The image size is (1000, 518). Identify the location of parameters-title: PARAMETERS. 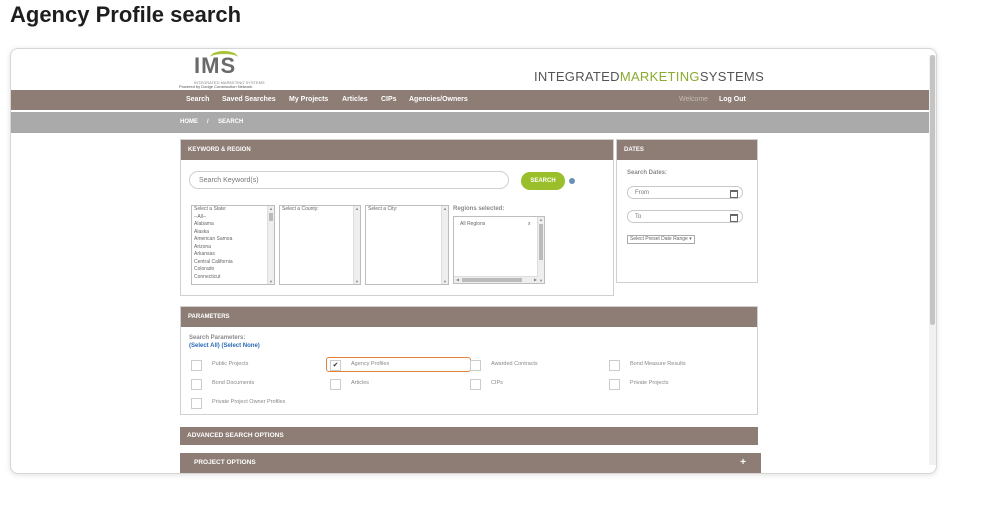
(469, 317).